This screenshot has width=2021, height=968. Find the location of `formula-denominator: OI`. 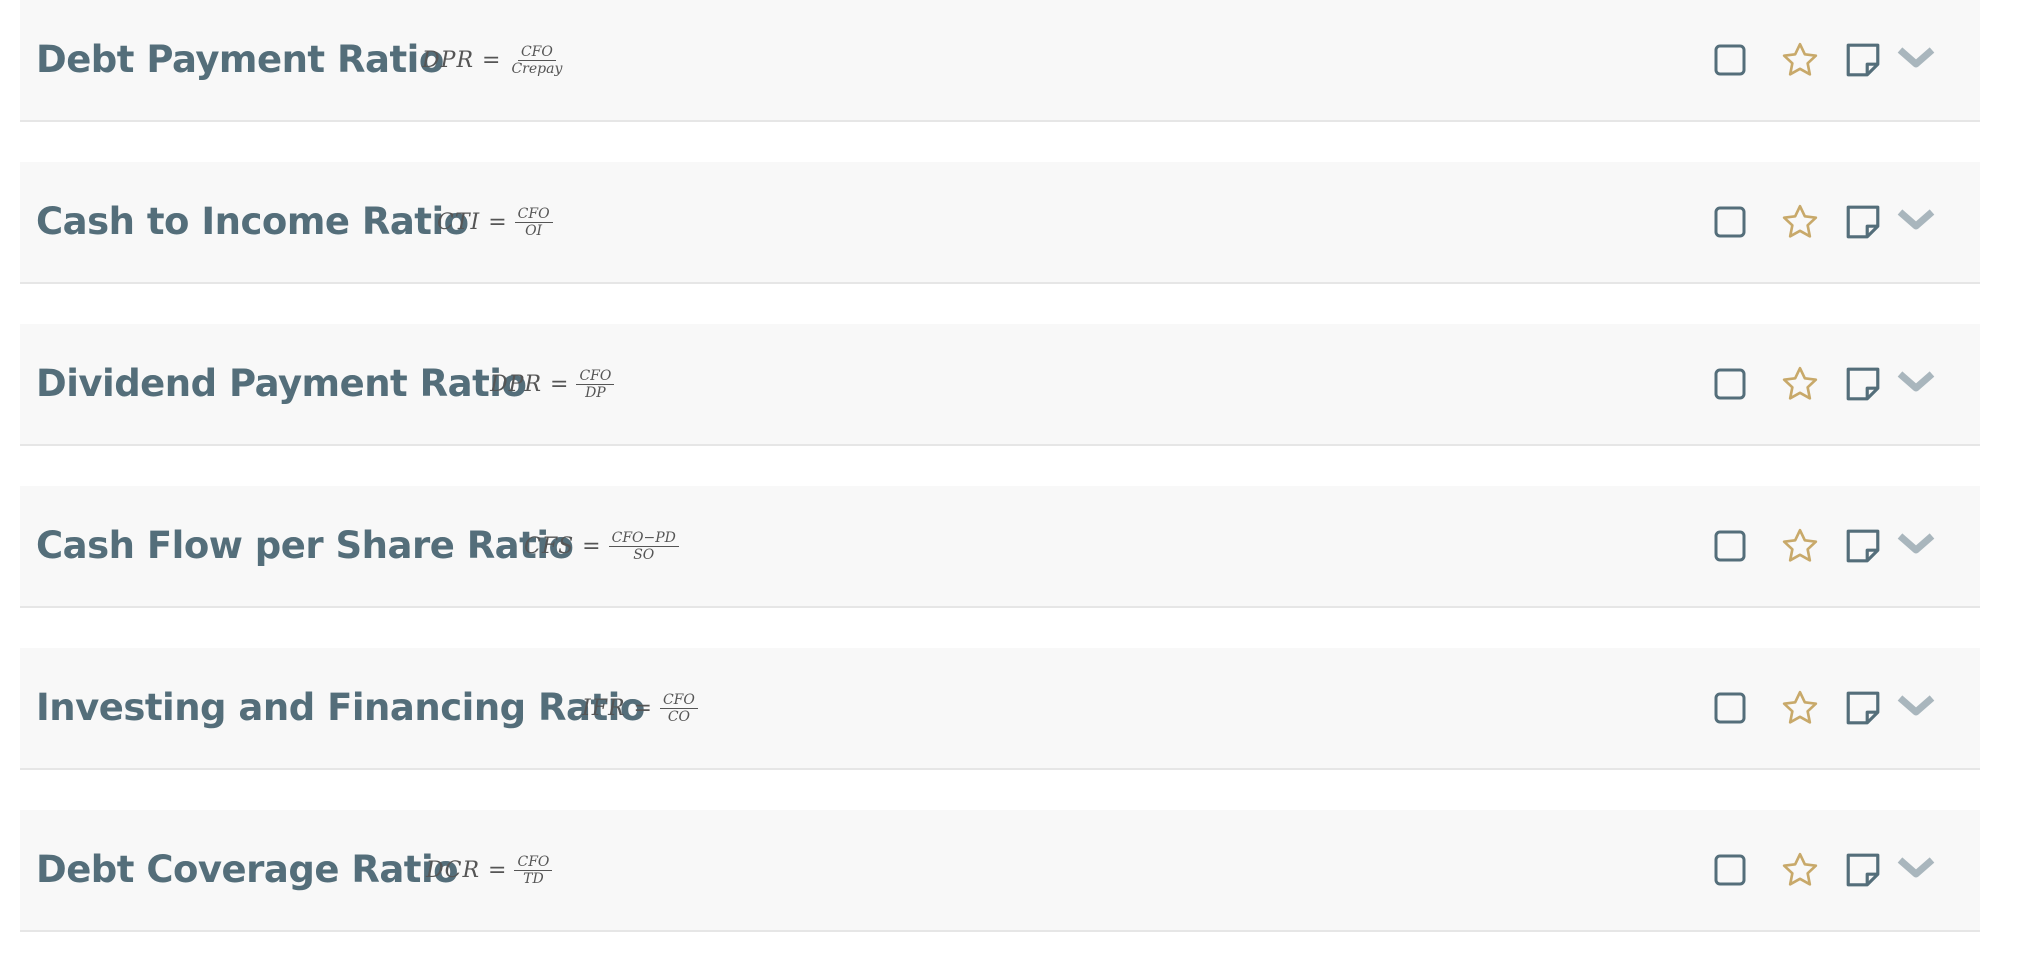

formula-denominator: OI is located at coordinates (534, 230).